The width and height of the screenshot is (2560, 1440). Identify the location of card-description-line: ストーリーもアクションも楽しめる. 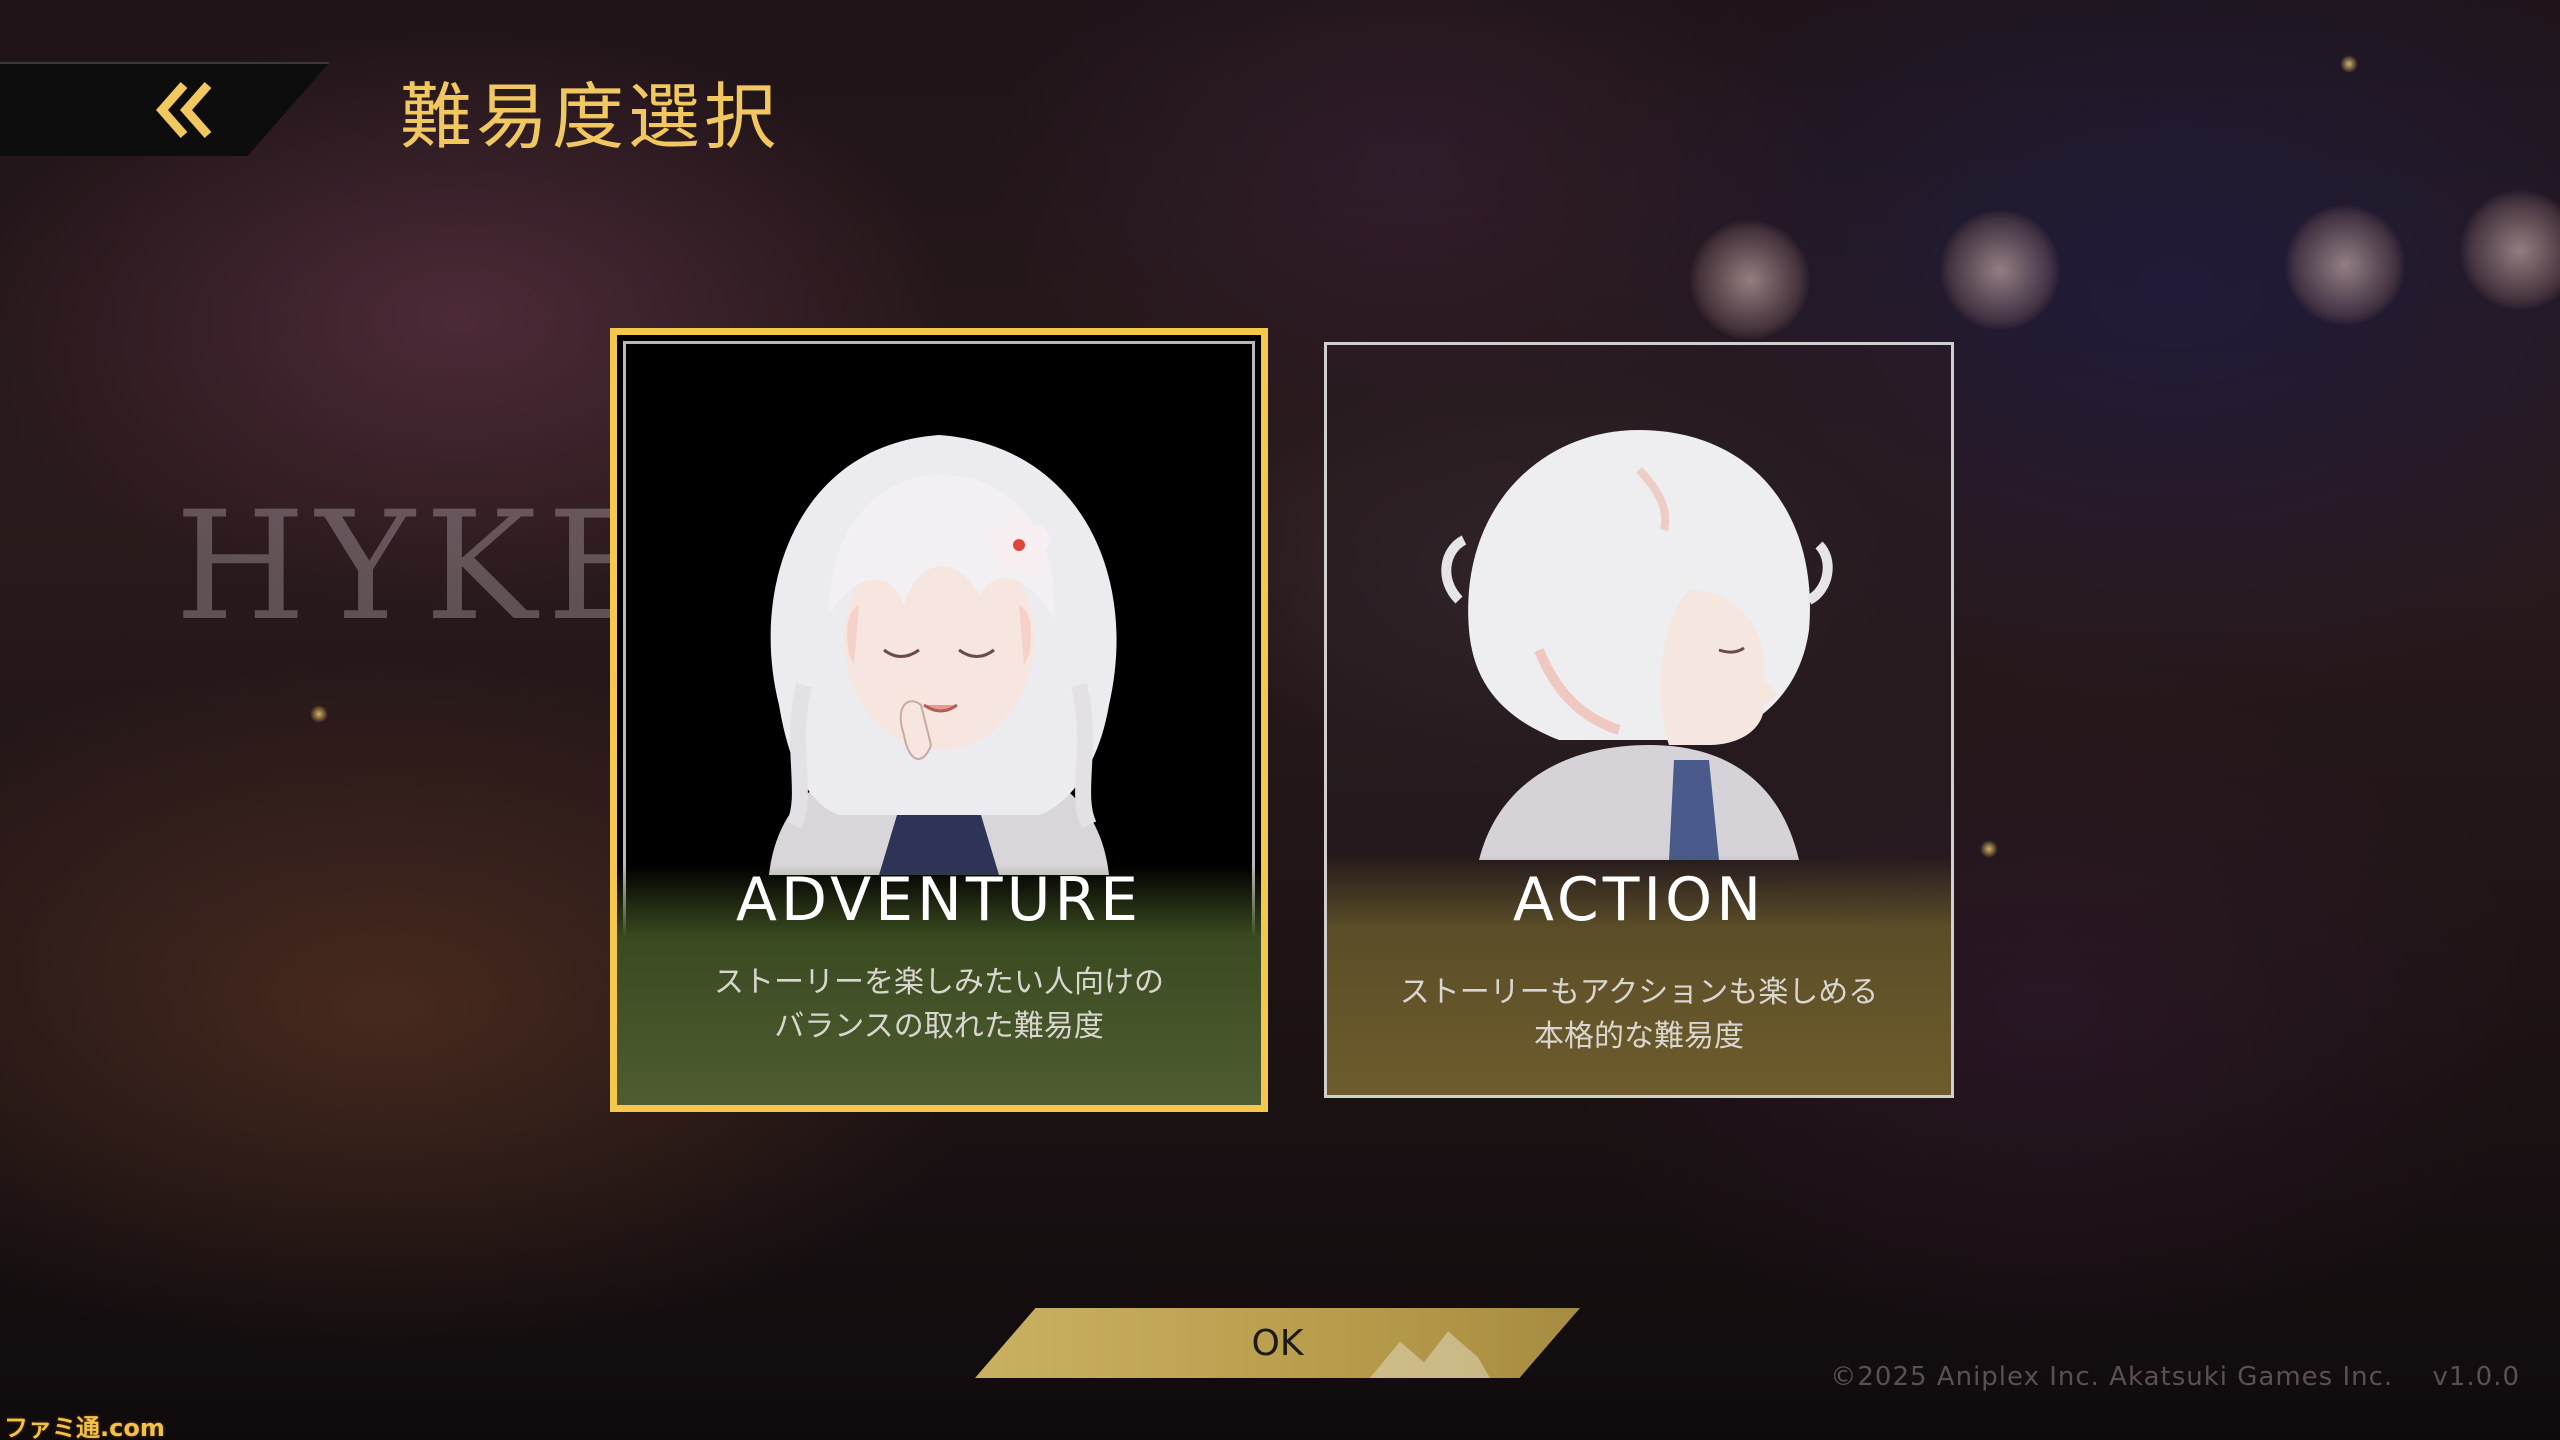
(1639, 992).